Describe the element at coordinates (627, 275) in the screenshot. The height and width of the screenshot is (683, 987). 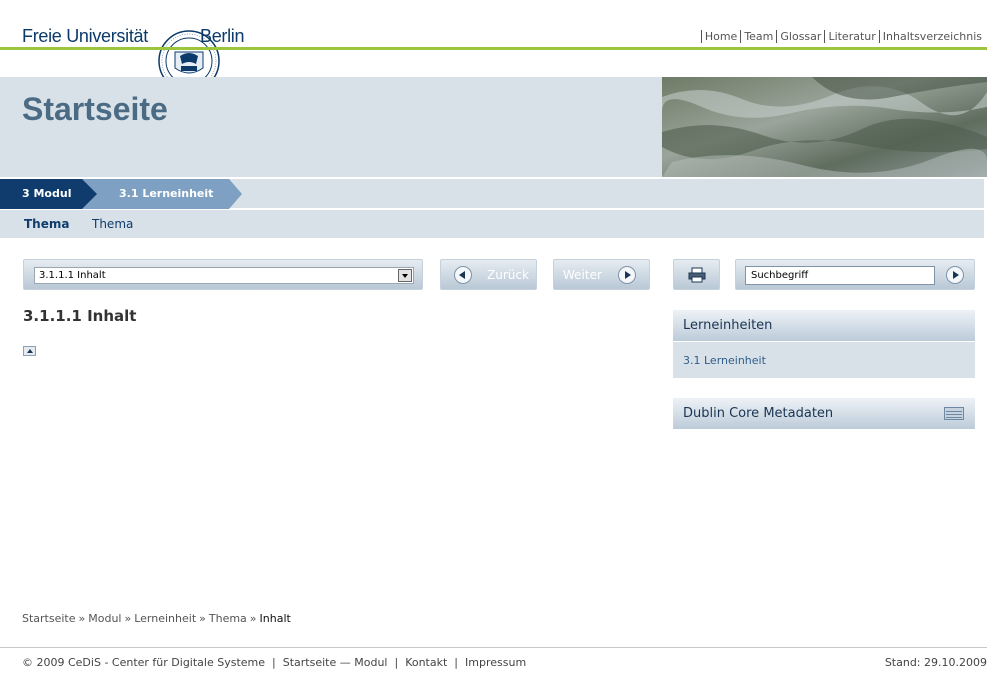
I see `arrow-right-icon` at that location.